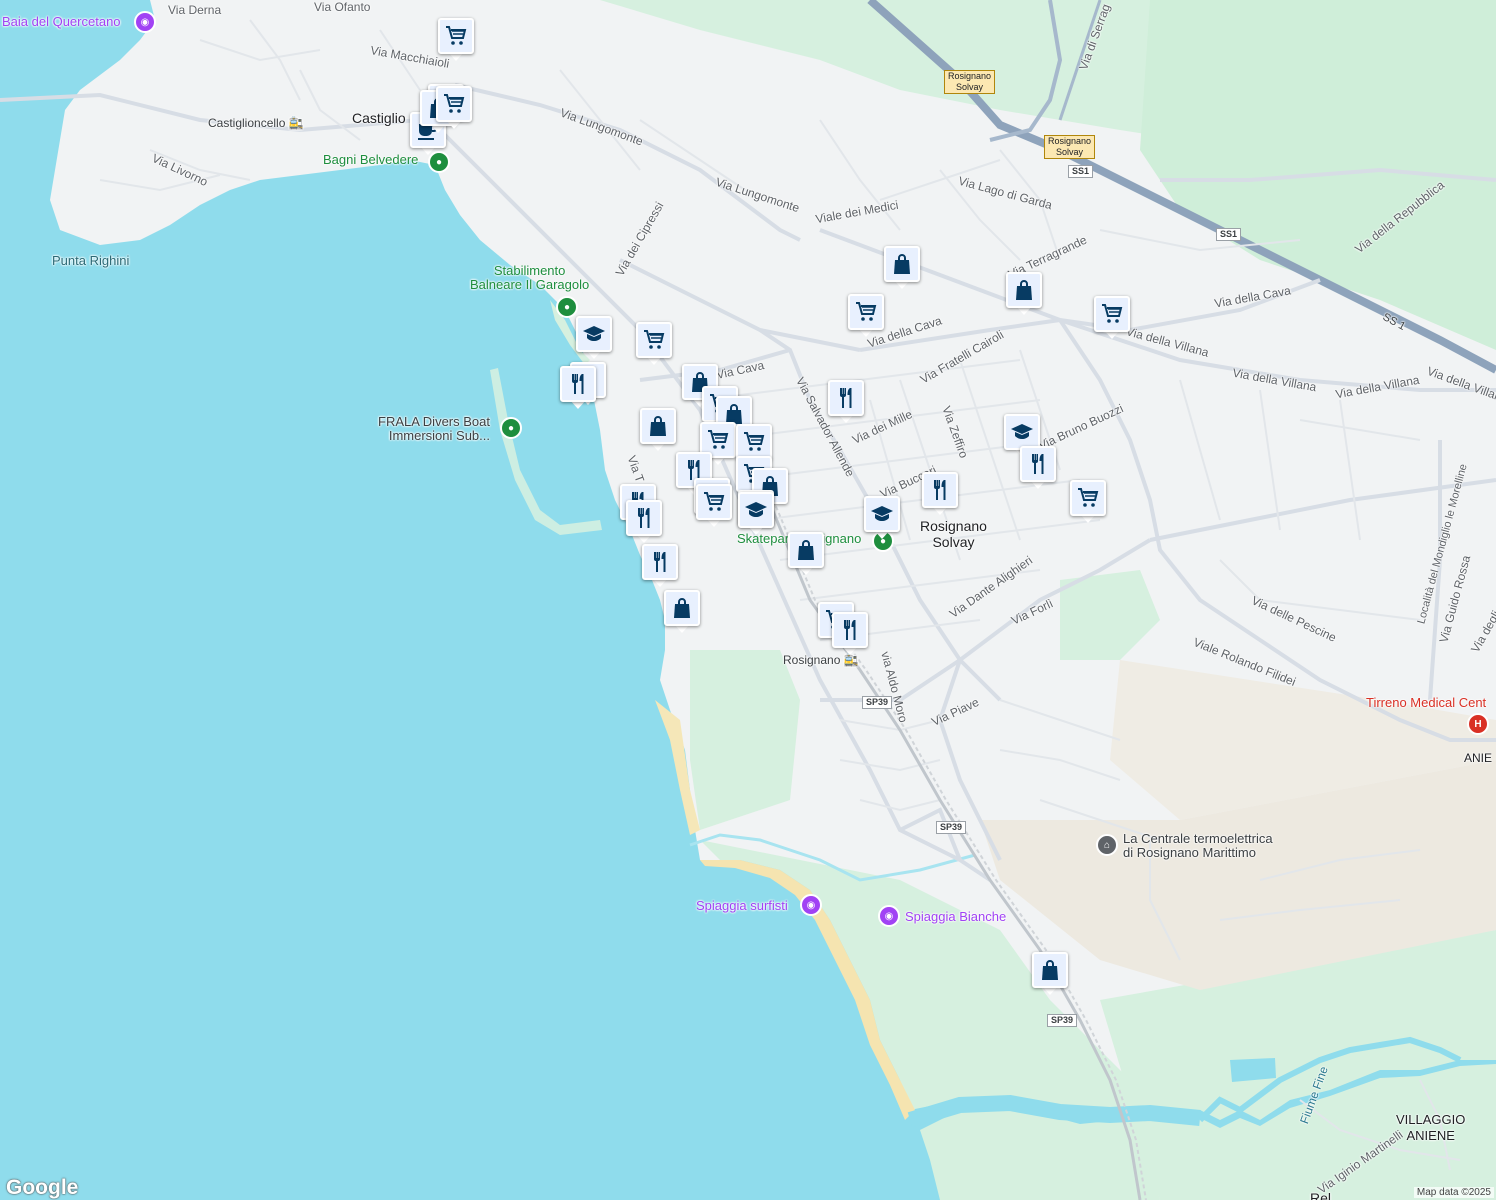 The height and width of the screenshot is (1200, 1496). Describe the element at coordinates (1321, 1195) in the screenshot. I see `place-label-bottom: Rel` at that location.